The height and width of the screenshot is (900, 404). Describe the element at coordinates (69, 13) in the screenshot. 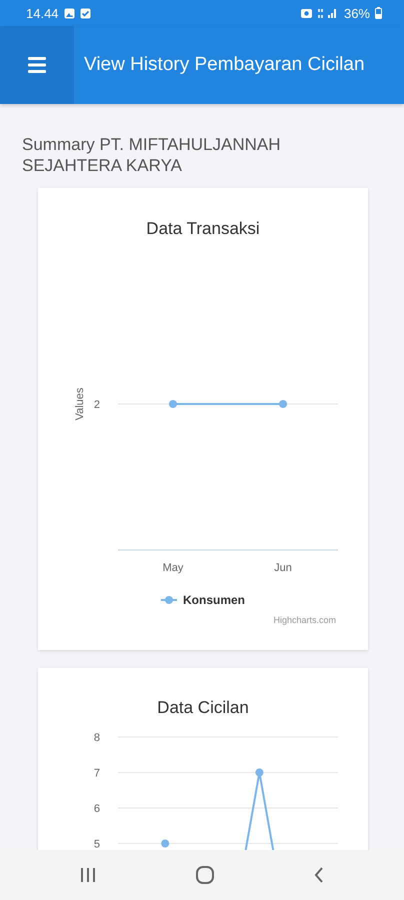

I see `gallery-icon` at that location.